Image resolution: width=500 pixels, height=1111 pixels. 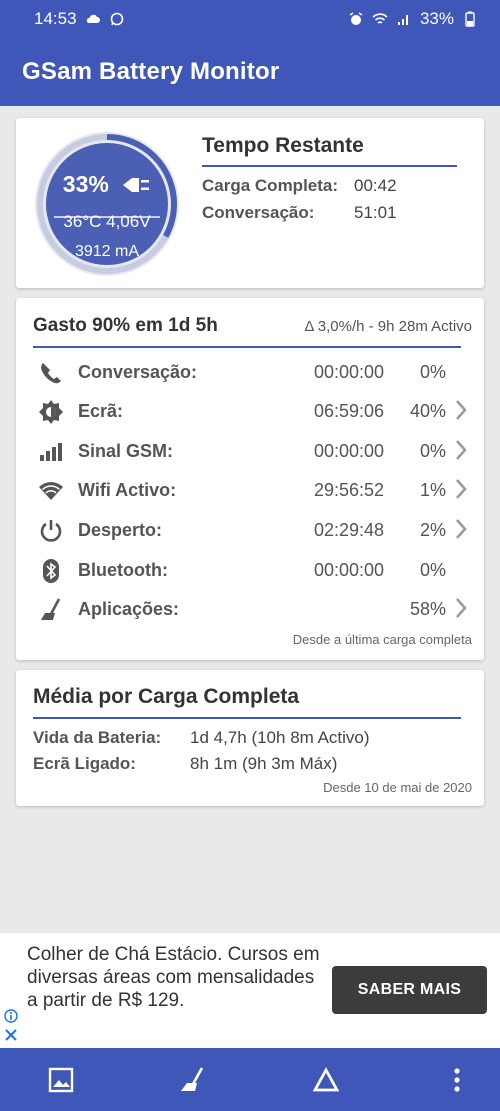 What do you see at coordinates (51, 412) in the screenshot?
I see `screen-brightness-icon` at bounding box center [51, 412].